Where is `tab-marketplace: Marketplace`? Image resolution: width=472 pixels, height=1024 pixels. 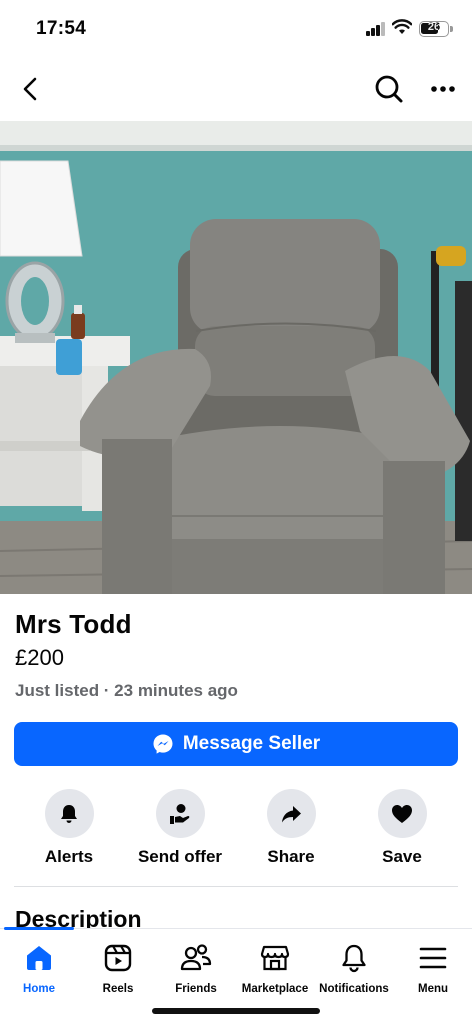
tab-marketplace: Marketplace is located at coordinates (275, 971).